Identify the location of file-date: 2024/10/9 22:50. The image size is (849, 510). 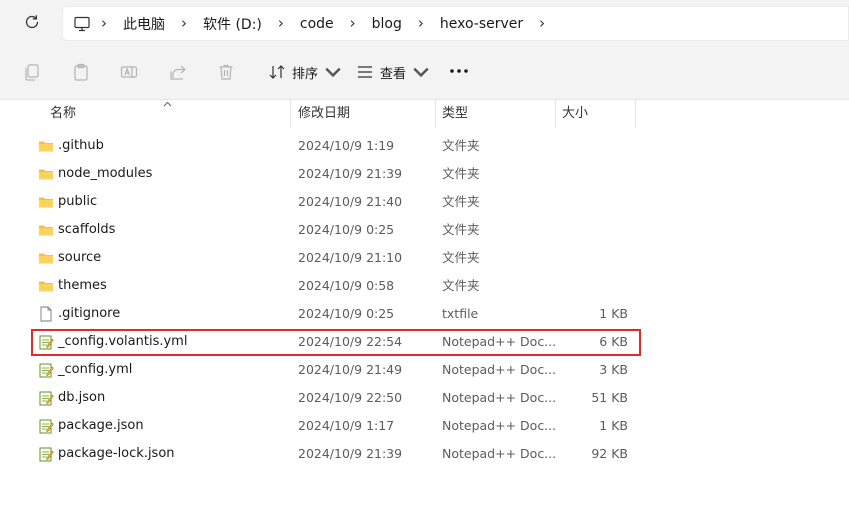
(350, 397).